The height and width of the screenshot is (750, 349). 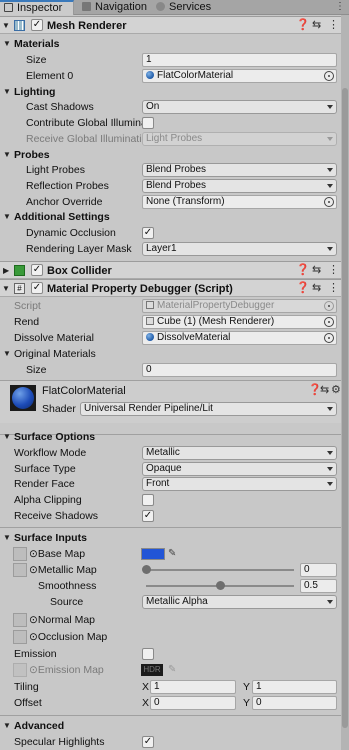 What do you see at coordinates (239, 370) in the screenshot?
I see `original-size-field: 0` at bounding box center [239, 370].